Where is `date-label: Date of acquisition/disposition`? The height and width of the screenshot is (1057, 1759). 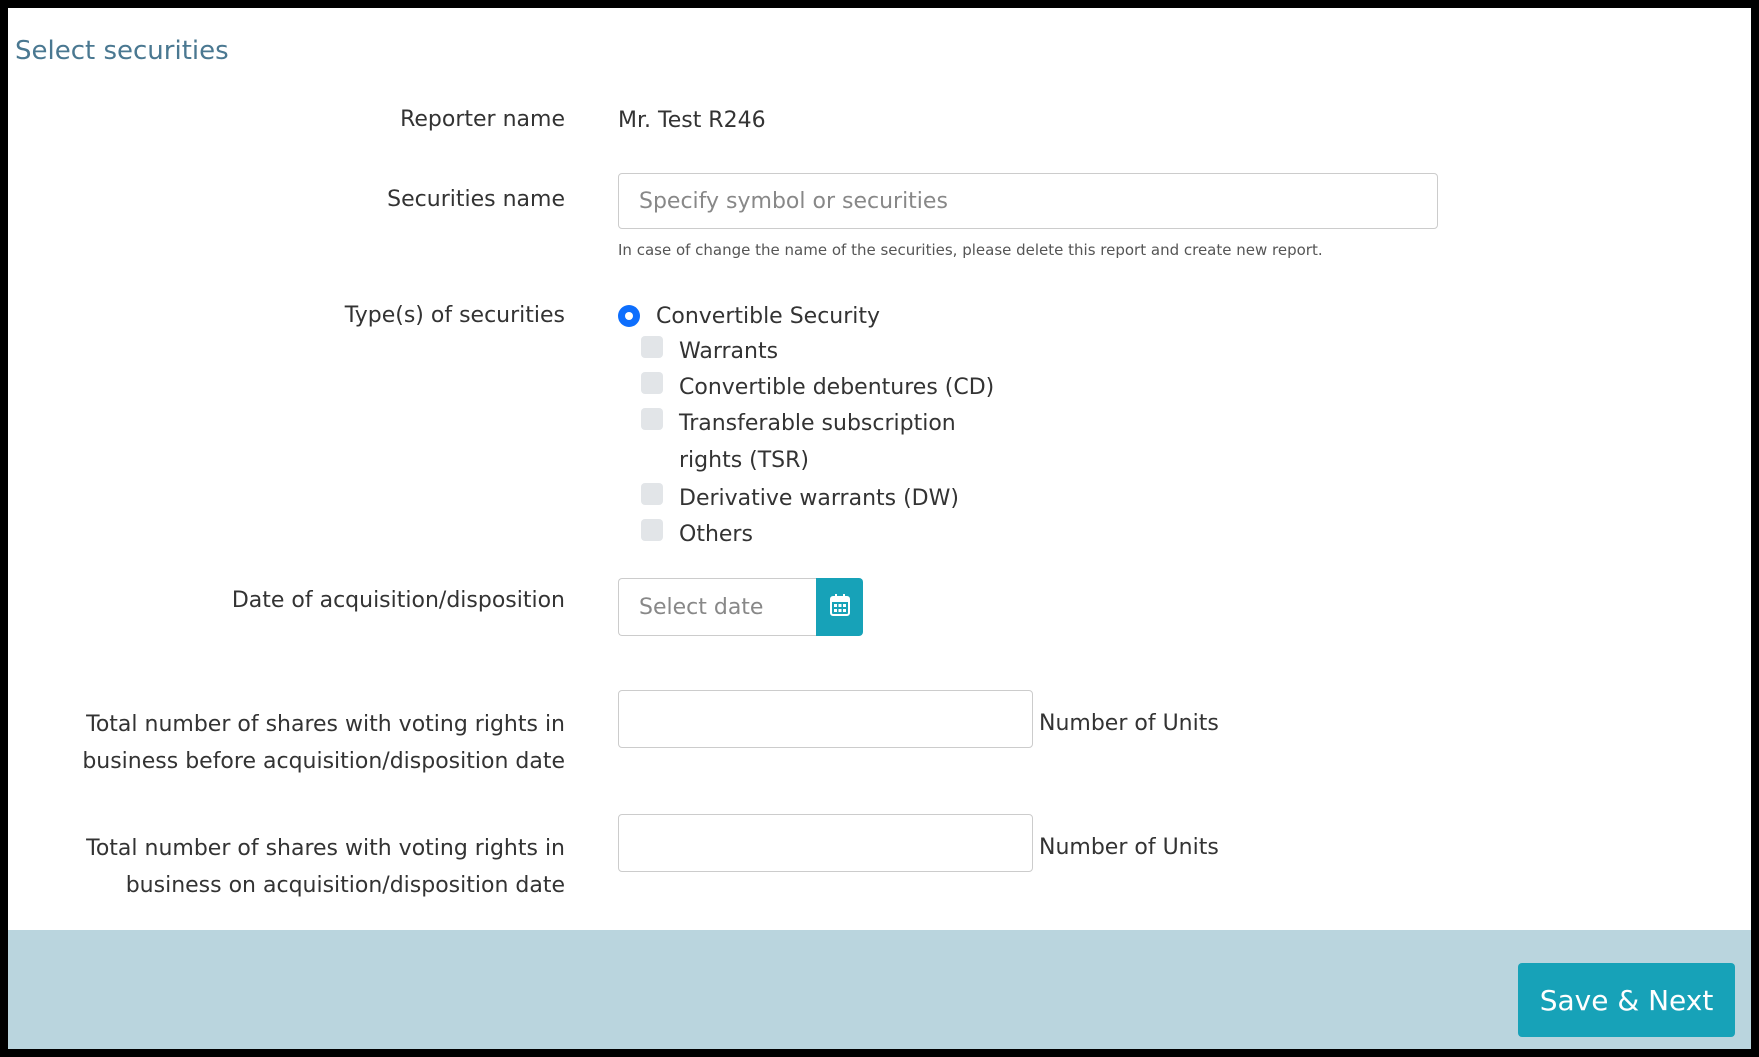 date-label: Date of acquisition/disposition is located at coordinates (398, 600).